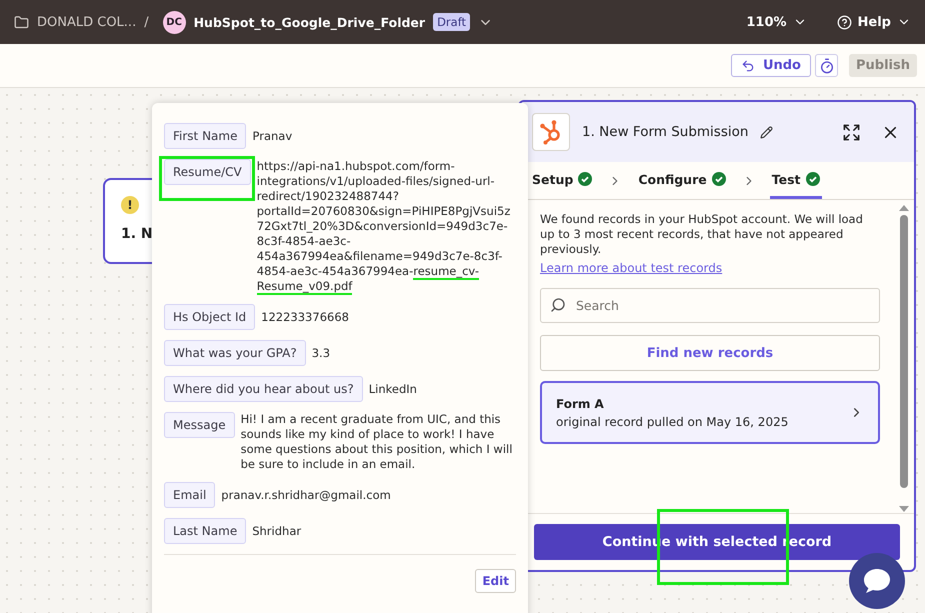 This screenshot has width=925, height=613. What do you see at coordinates (796, 180) in the screenshot?
I see `step-tab: Test` at bounding box center [796, 180].